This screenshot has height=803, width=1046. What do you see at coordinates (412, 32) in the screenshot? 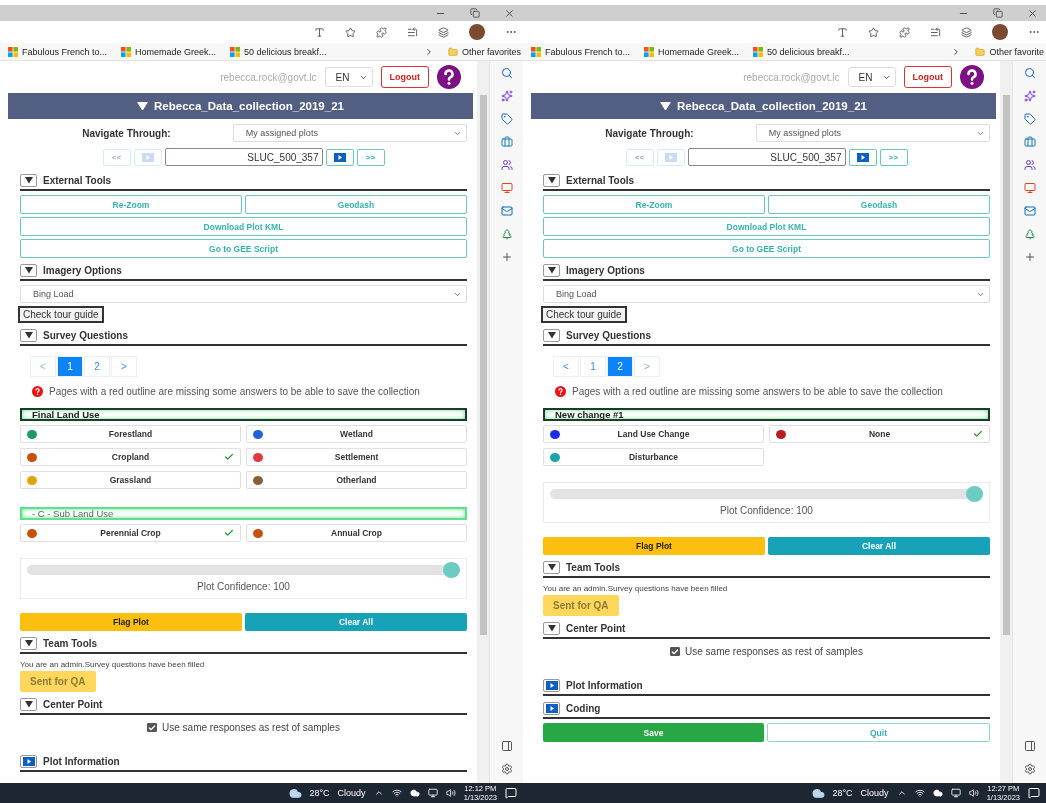
I see `favorites-icon` at bounding box center [412, 32].